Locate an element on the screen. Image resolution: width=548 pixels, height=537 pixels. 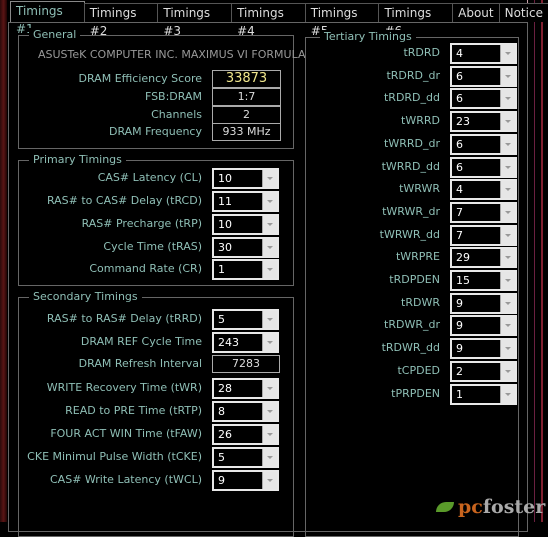
window-edge is located at coordinates (534, 261).